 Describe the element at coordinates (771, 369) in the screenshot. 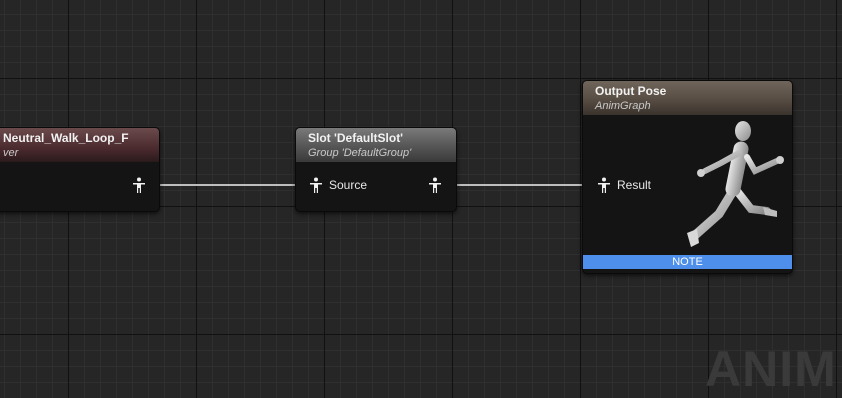

I see `graph-type-watermark: ANIM` at that location.